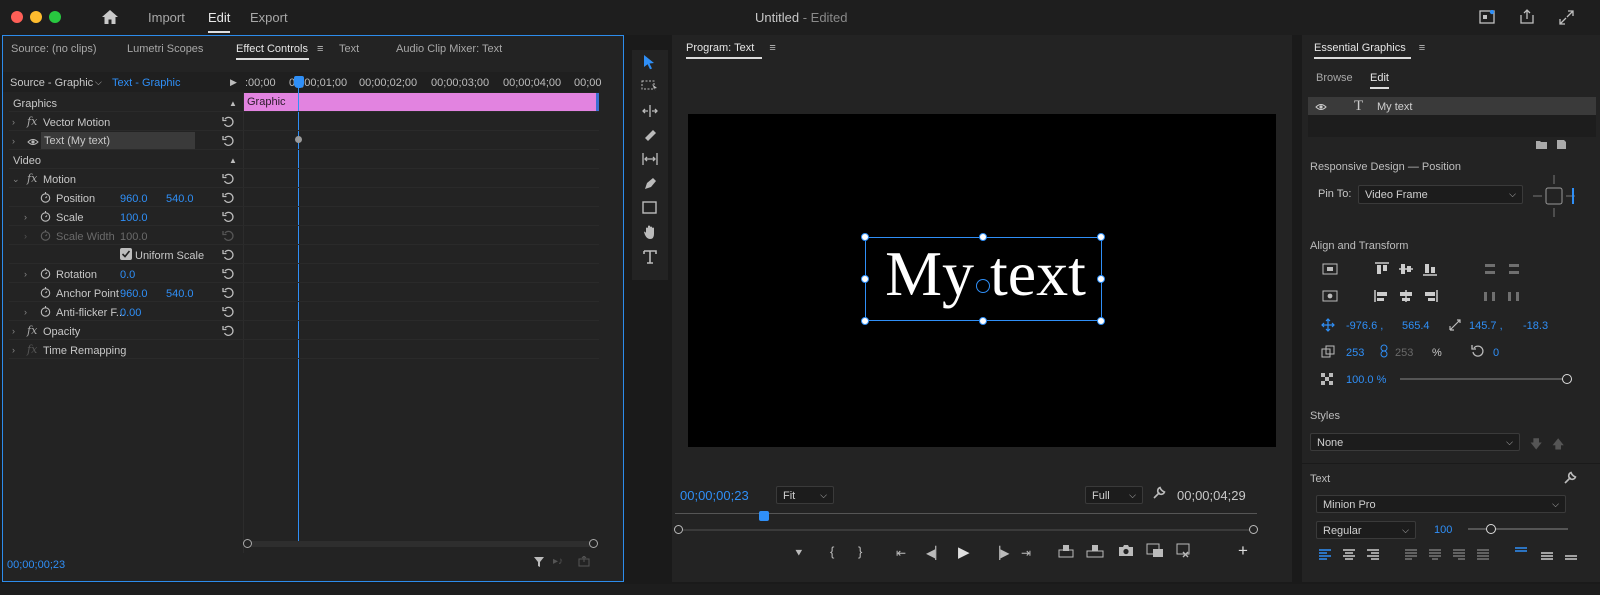 This screenshot has width=1600, height=595. I want to click on go-to-in-icon: ⇤, so click(901, 553).